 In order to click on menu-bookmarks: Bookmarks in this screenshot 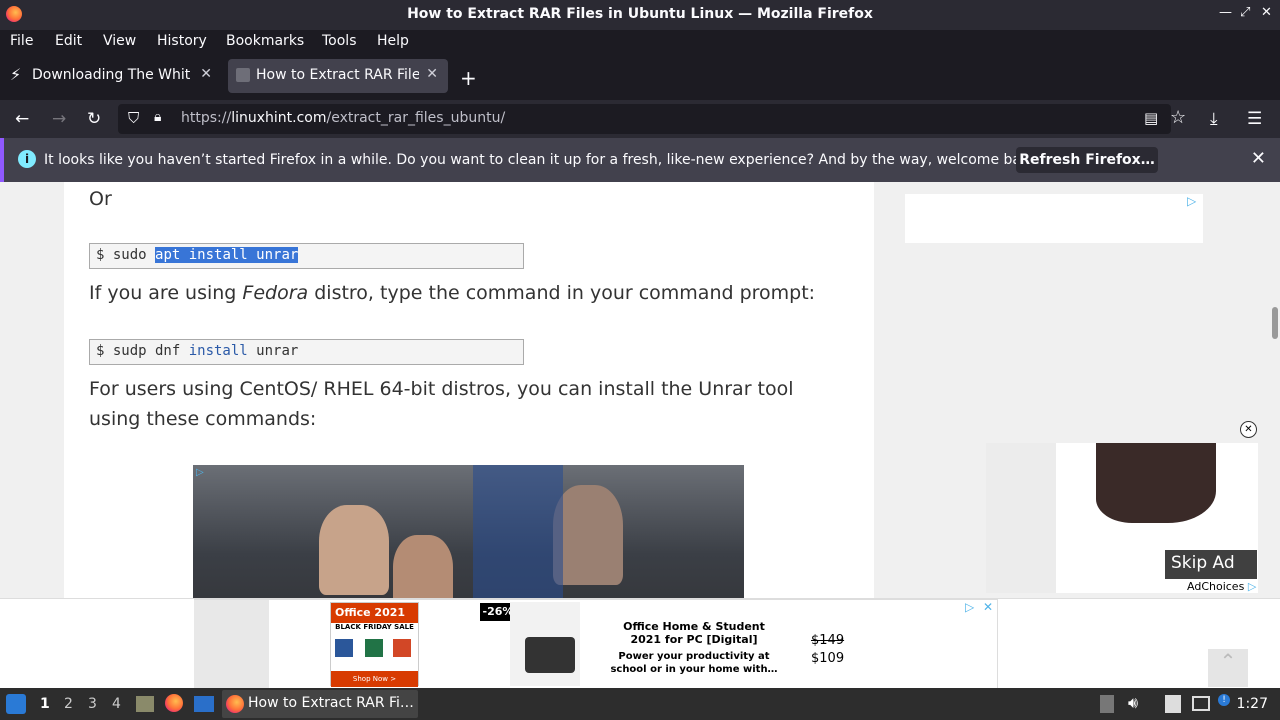, I will do `click(265, 41)`.